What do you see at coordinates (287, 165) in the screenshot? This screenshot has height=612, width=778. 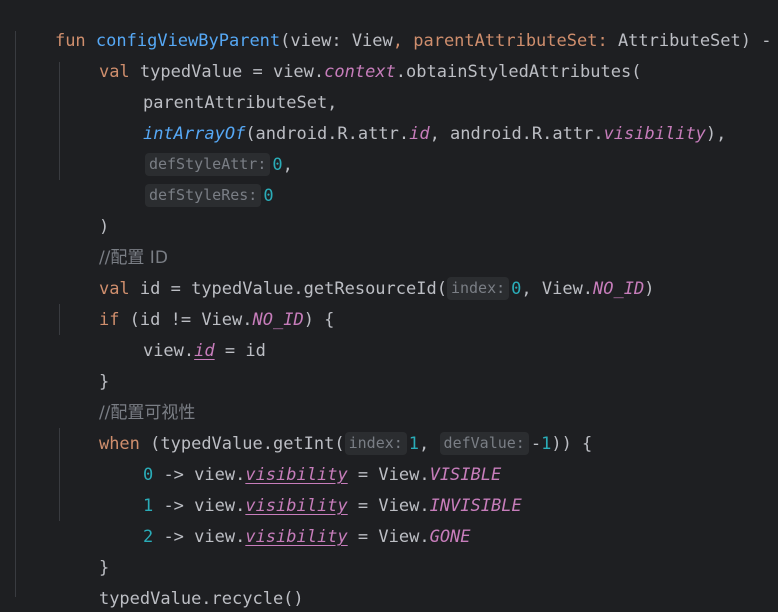 I see `comma: ,` at bounding box center [287, 165].